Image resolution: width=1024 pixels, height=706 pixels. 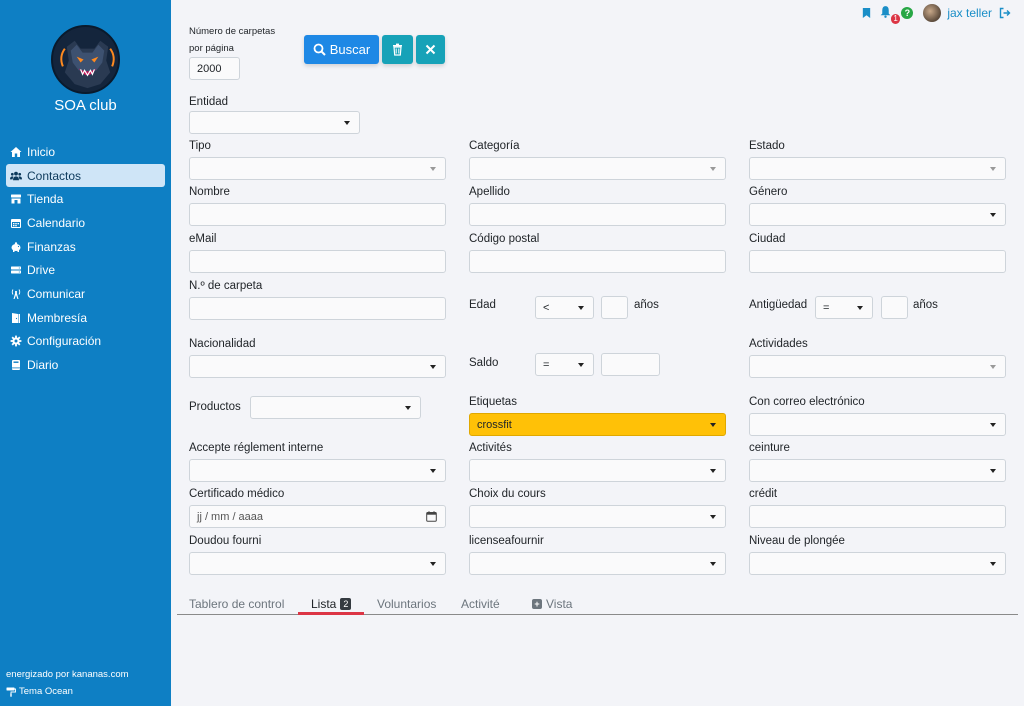 I want to click on sidebar-item-drive: Drive, so click(x=85, y=270).